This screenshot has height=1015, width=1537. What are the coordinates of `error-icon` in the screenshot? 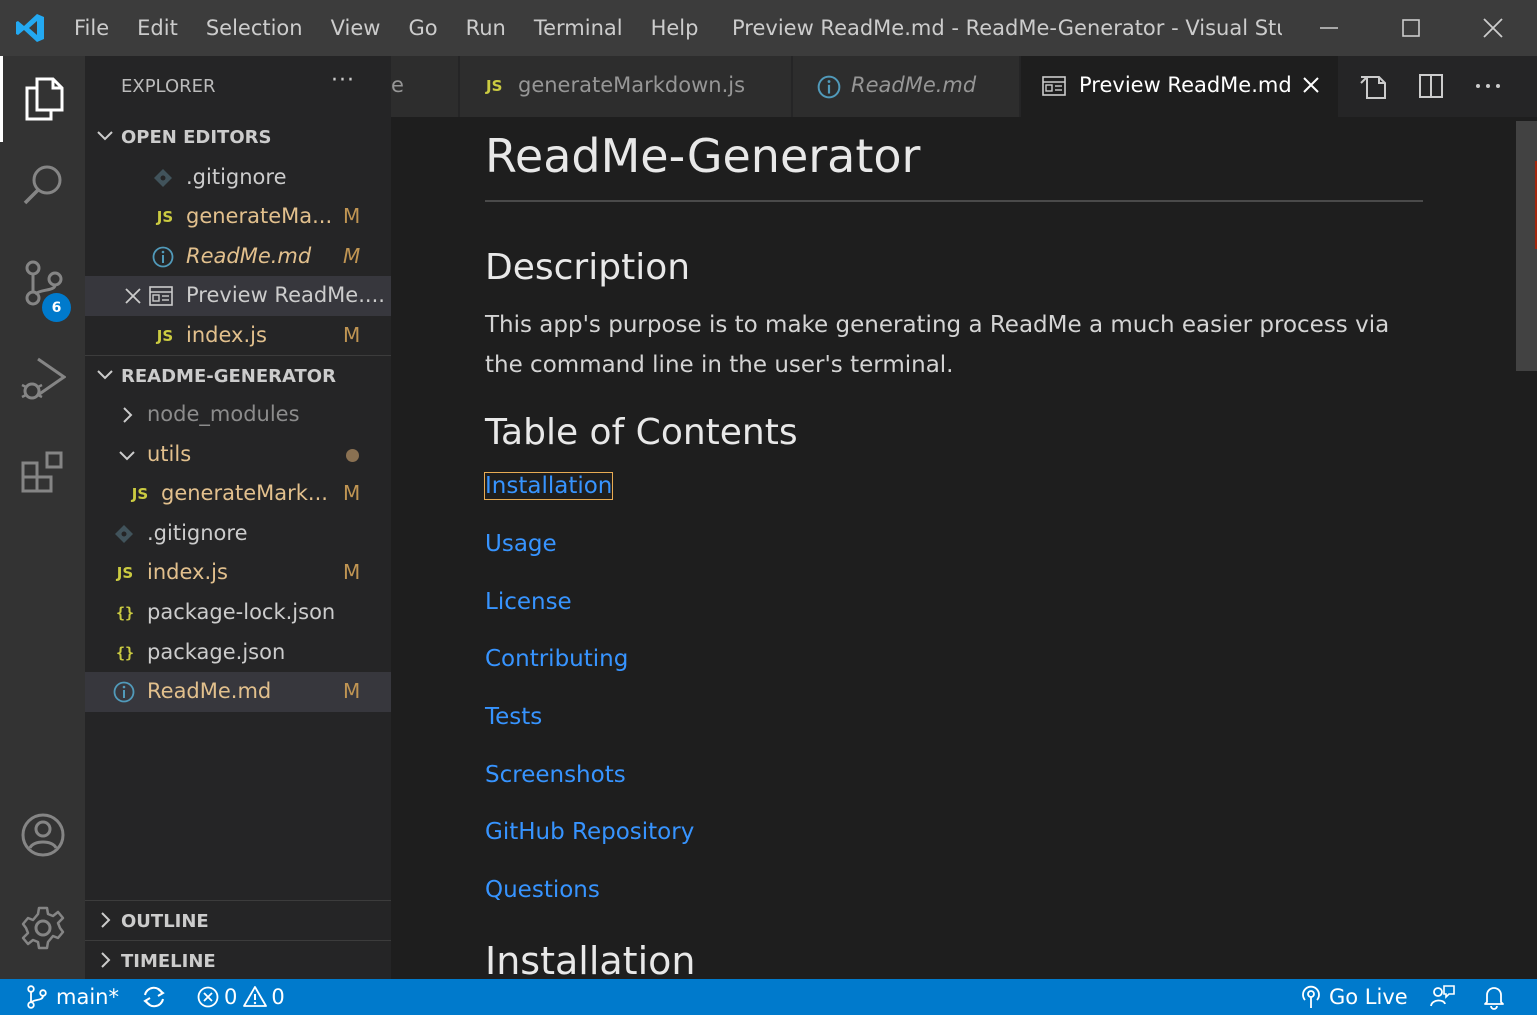 It's located at (208, 997).